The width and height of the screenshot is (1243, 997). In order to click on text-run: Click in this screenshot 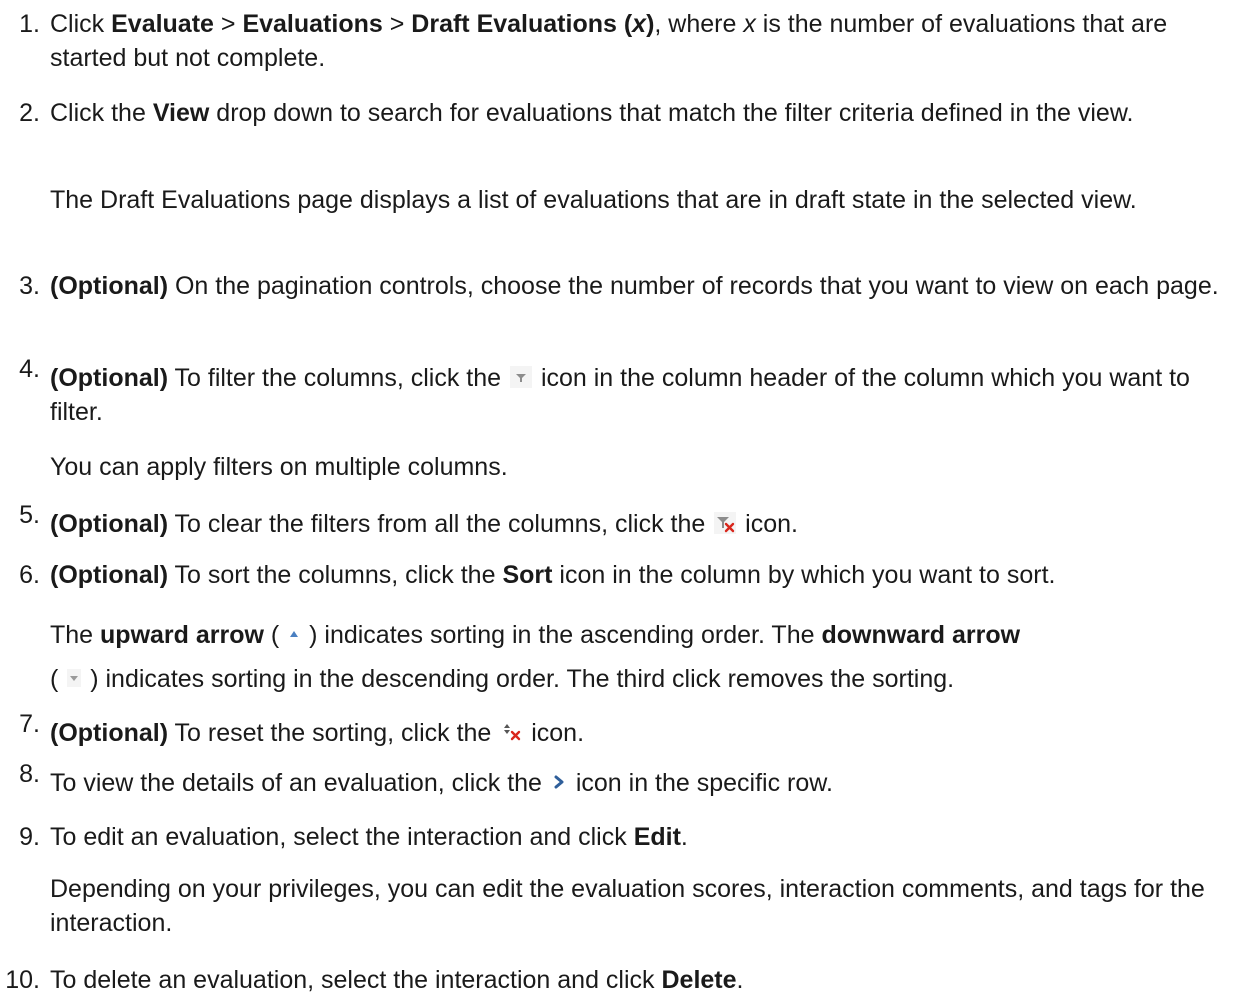, I will do `click(81, 24)`.